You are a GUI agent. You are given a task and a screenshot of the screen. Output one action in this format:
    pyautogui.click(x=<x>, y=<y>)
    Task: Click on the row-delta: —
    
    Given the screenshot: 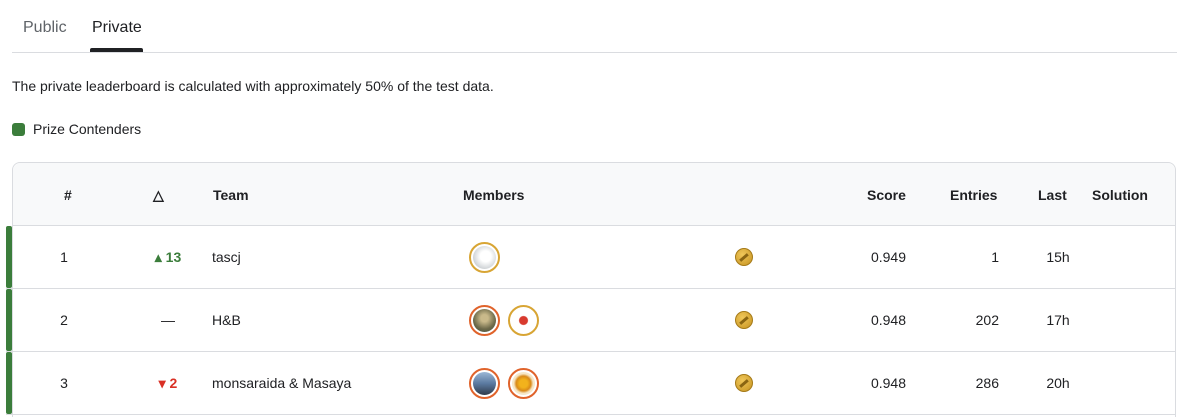 What is the action you would take?
    pyautogui.click(x=168, y=320)
    